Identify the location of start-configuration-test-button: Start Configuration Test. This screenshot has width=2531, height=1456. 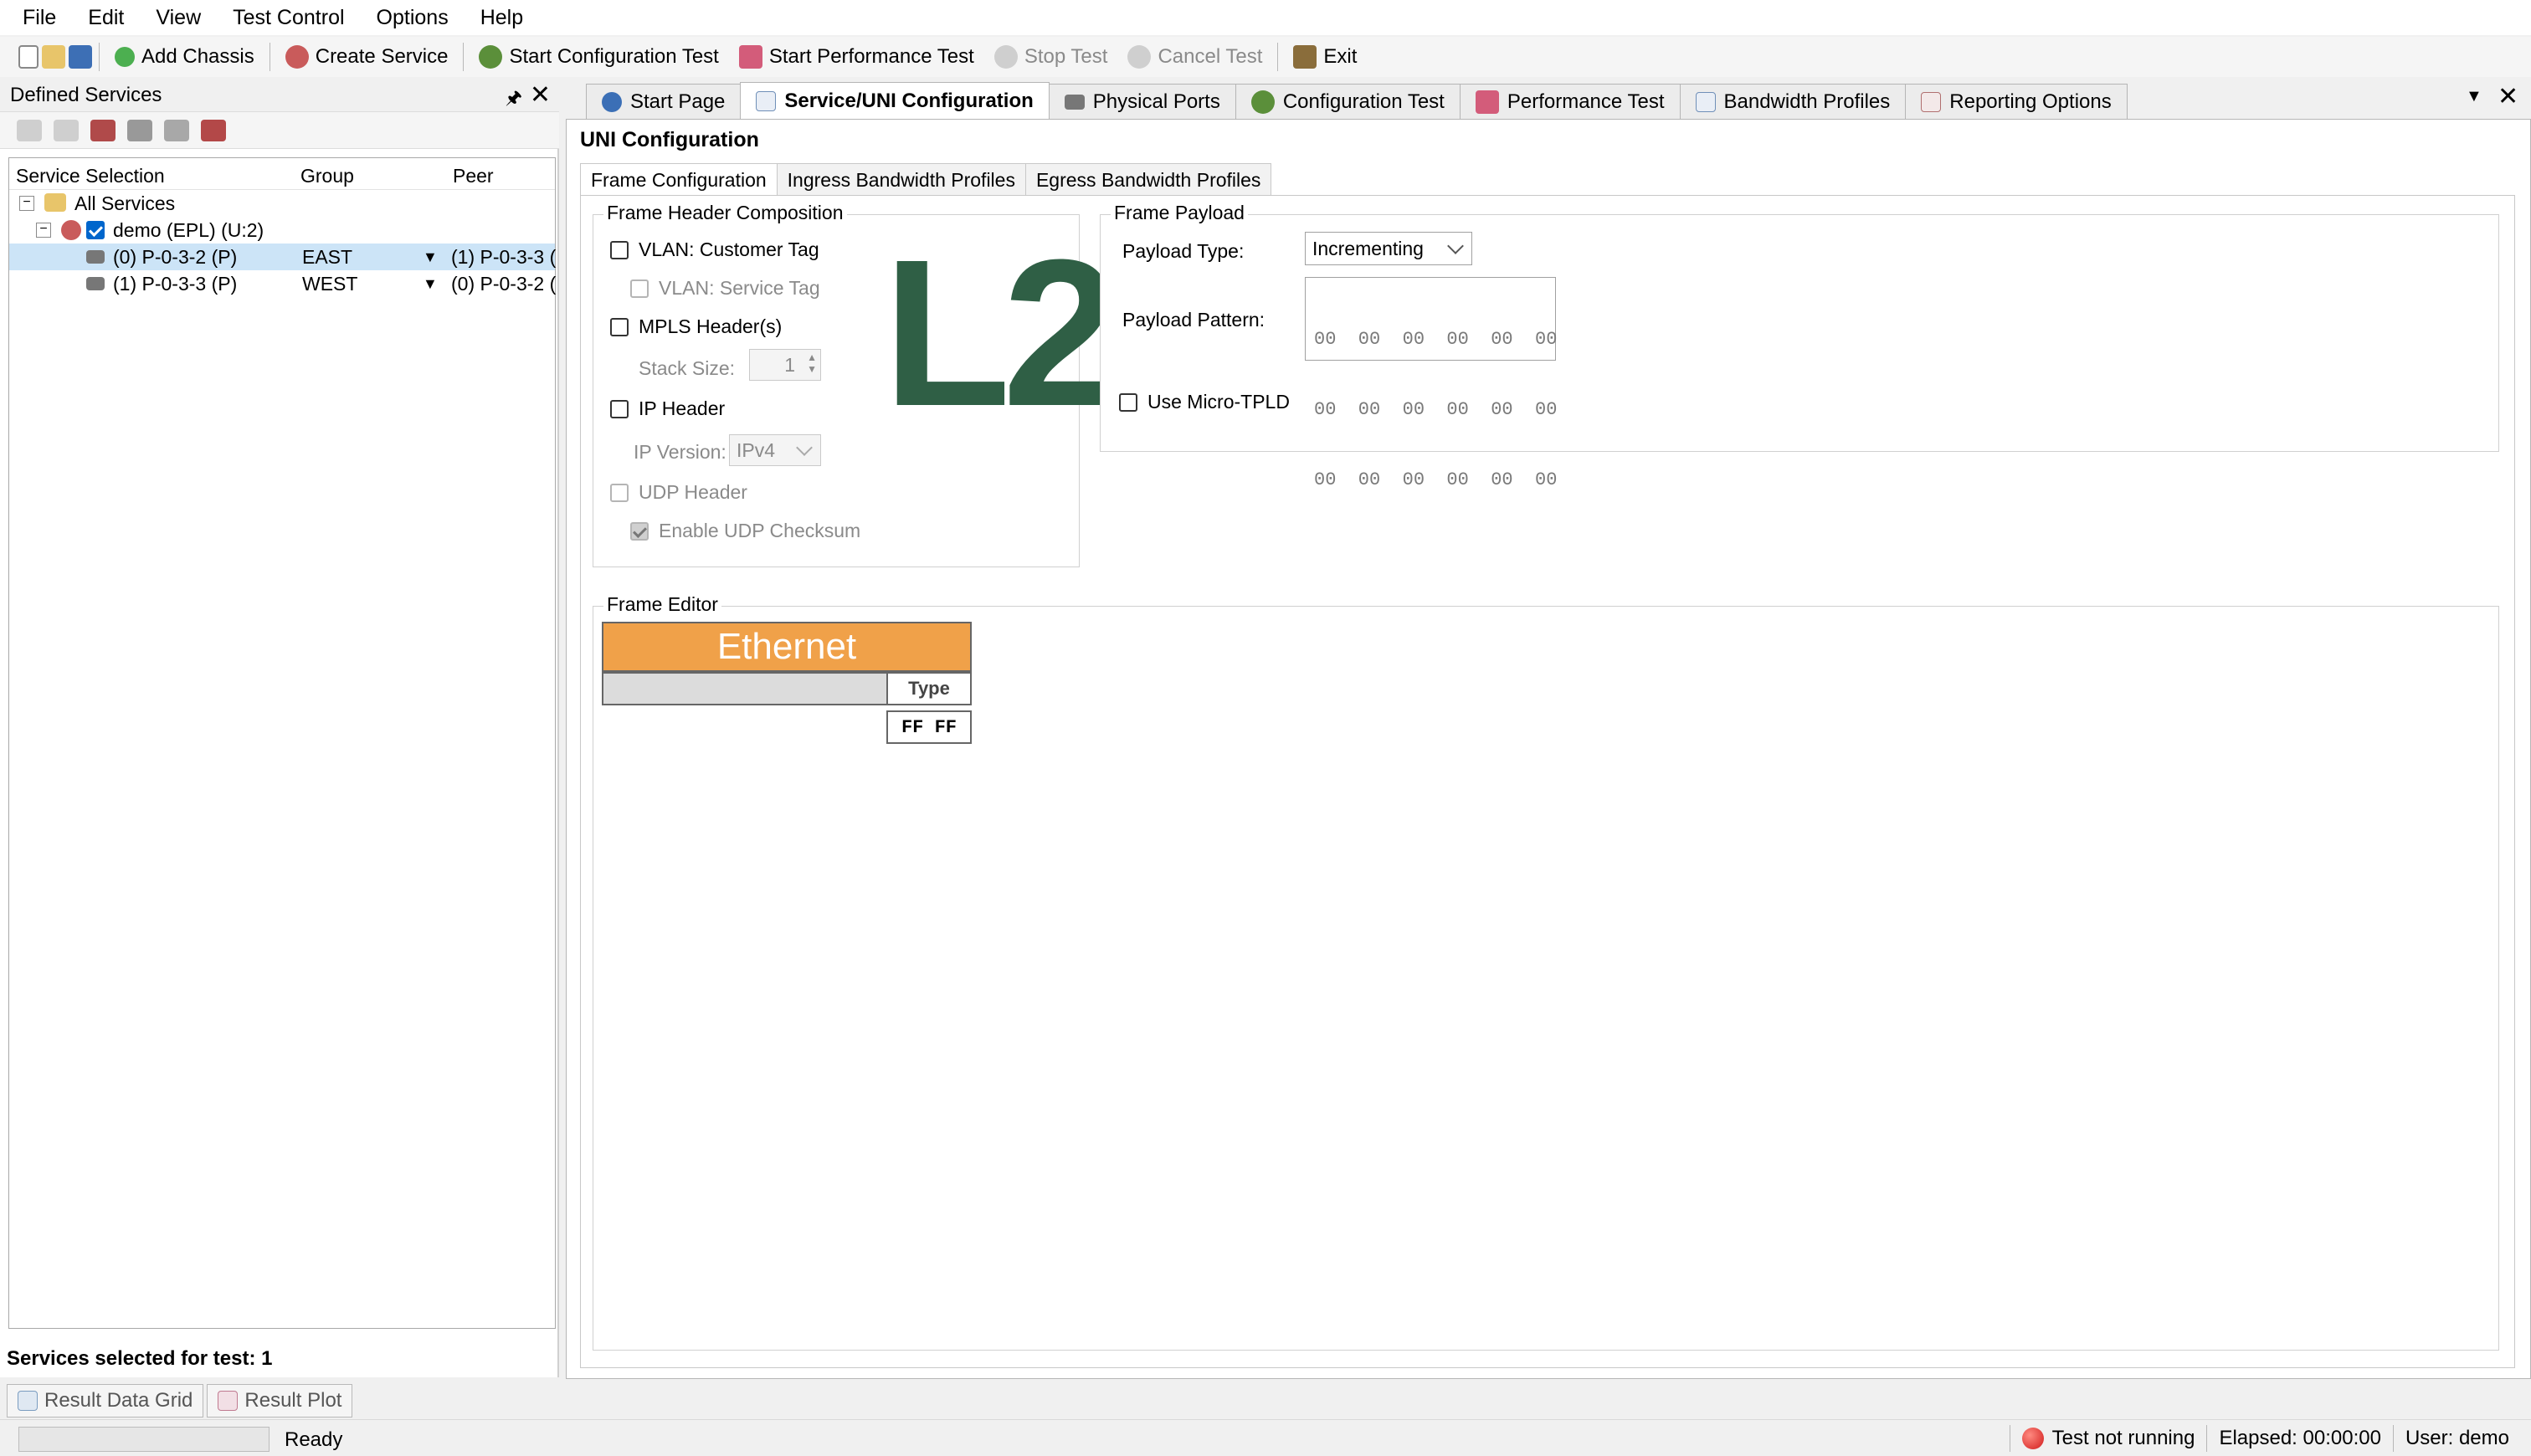
(598, 57).